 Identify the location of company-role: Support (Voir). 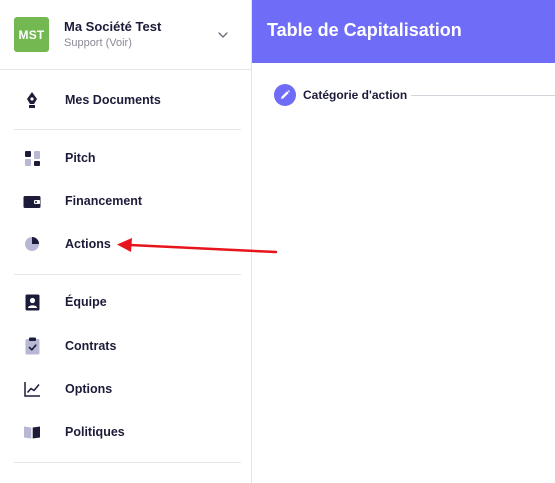
(98, 43).